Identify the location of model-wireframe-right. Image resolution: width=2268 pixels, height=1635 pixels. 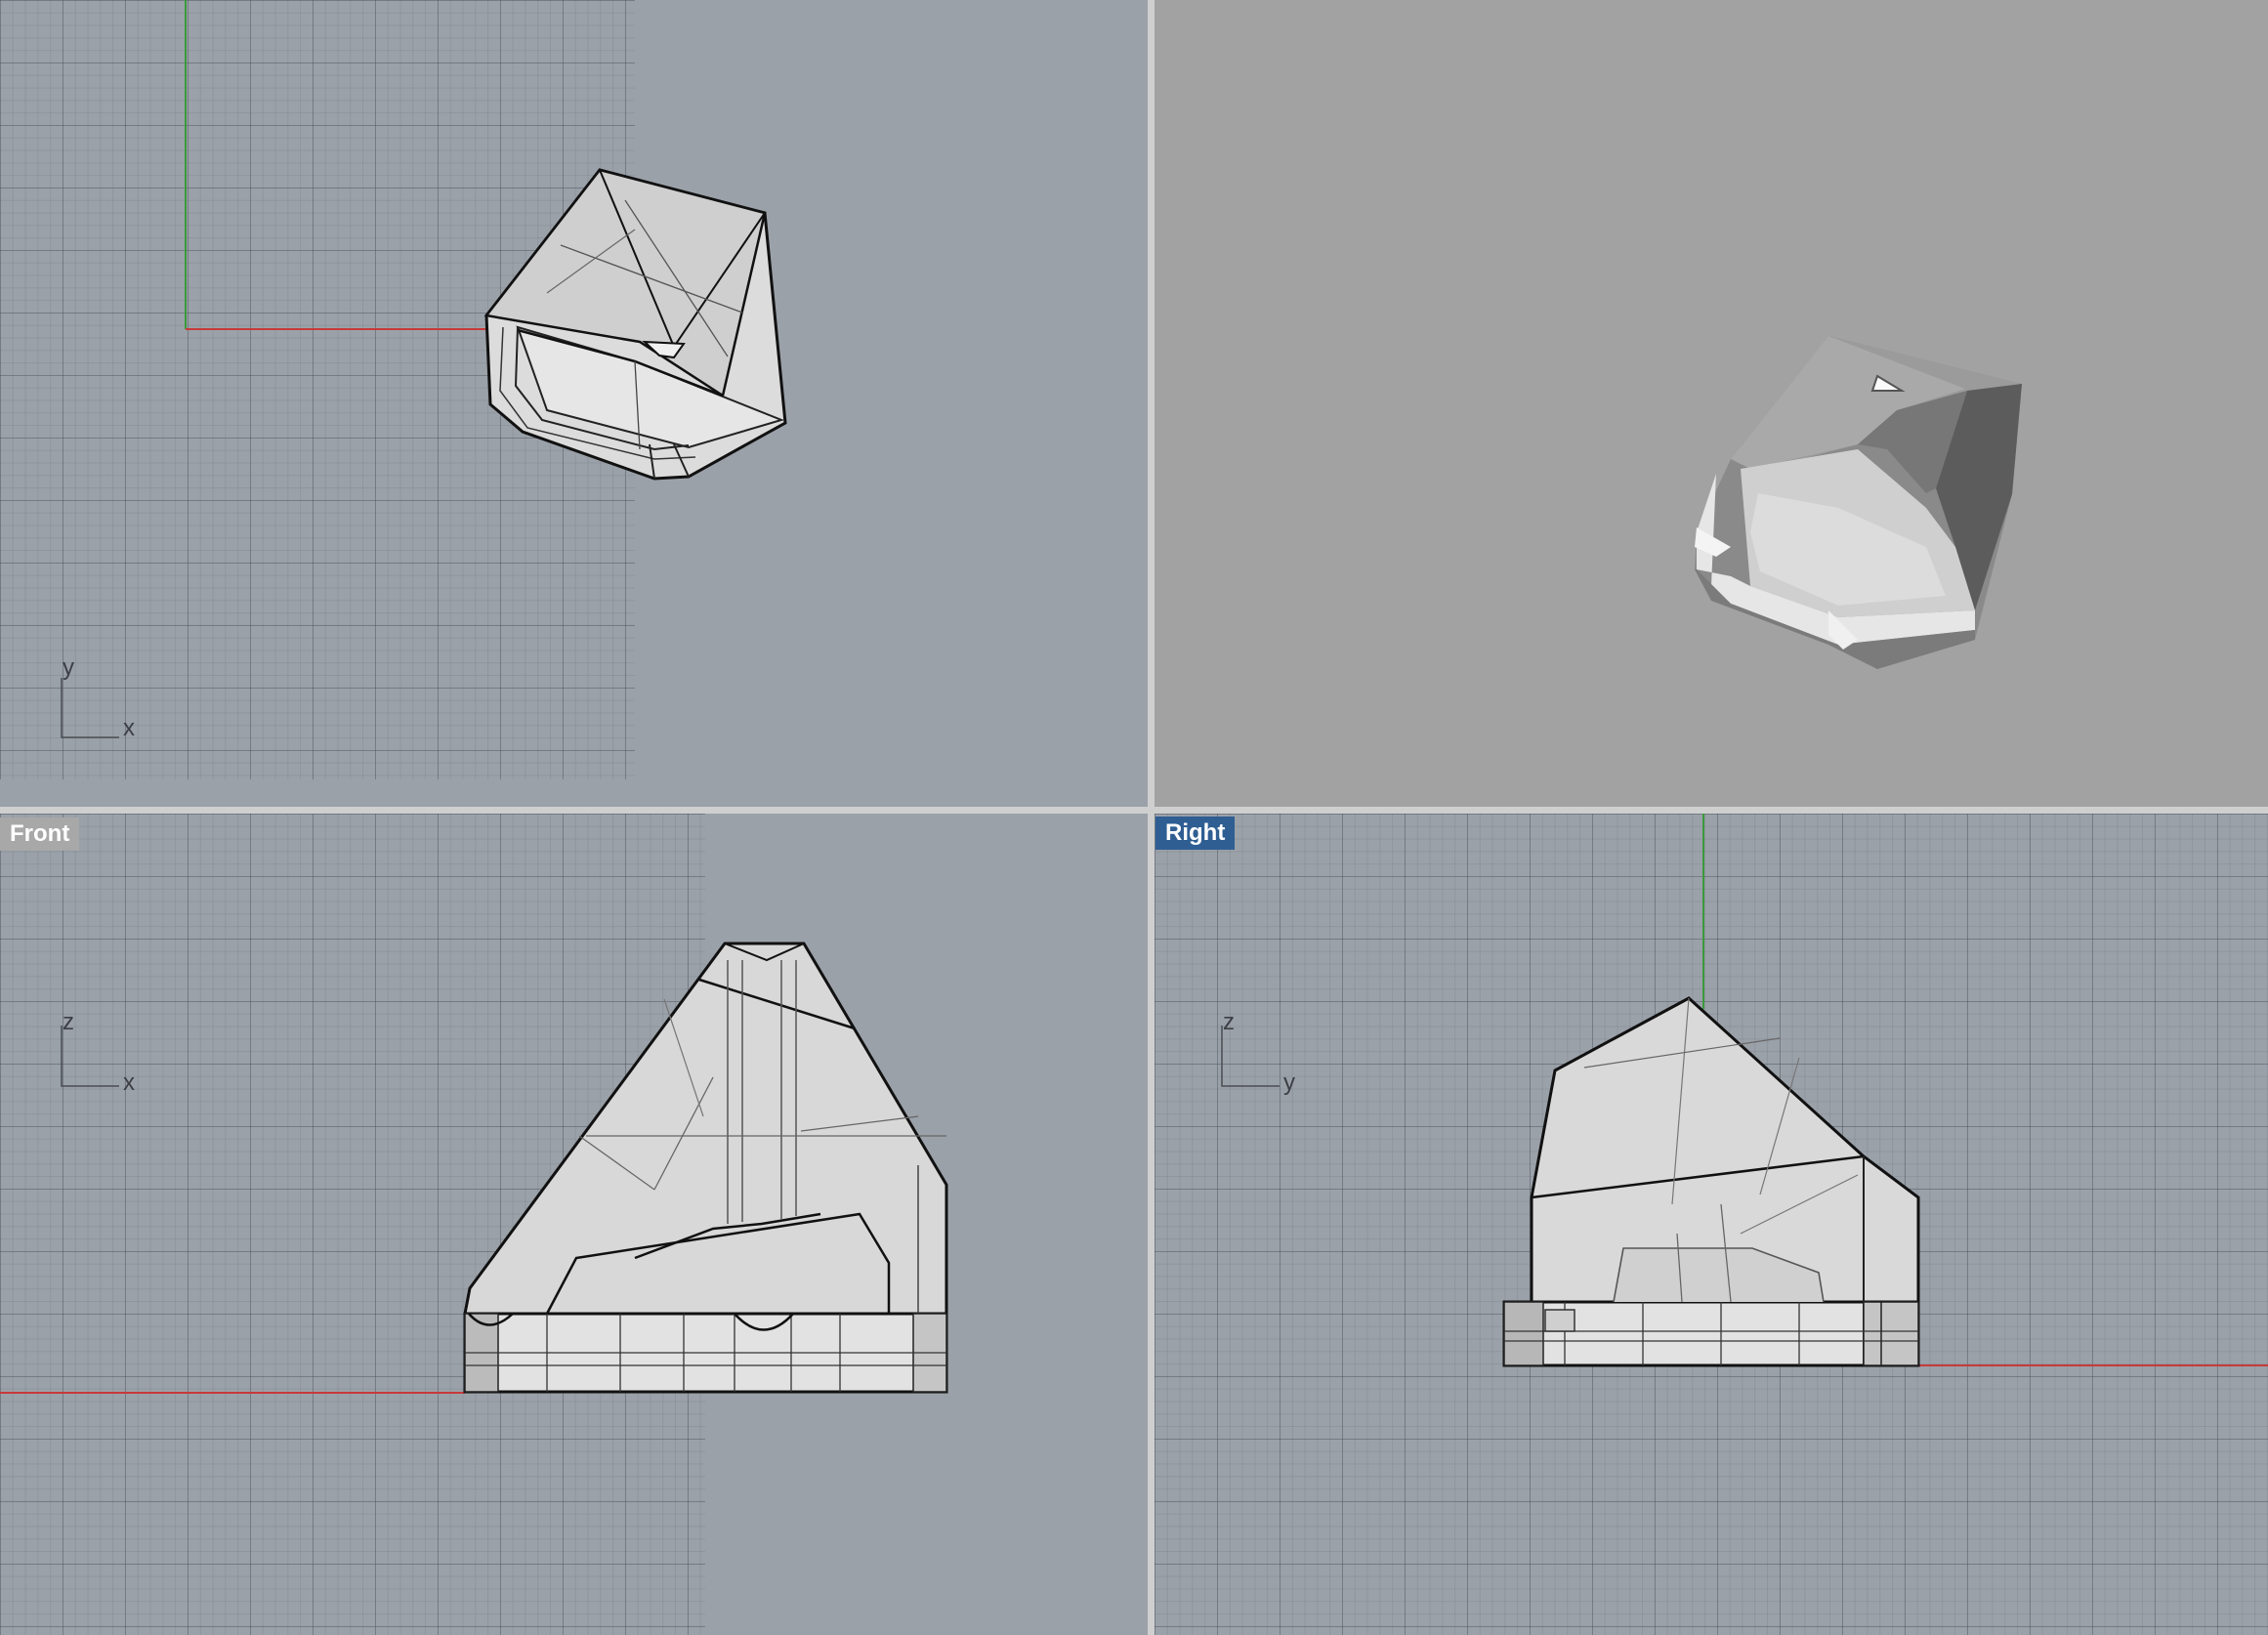
(1711, 1181).